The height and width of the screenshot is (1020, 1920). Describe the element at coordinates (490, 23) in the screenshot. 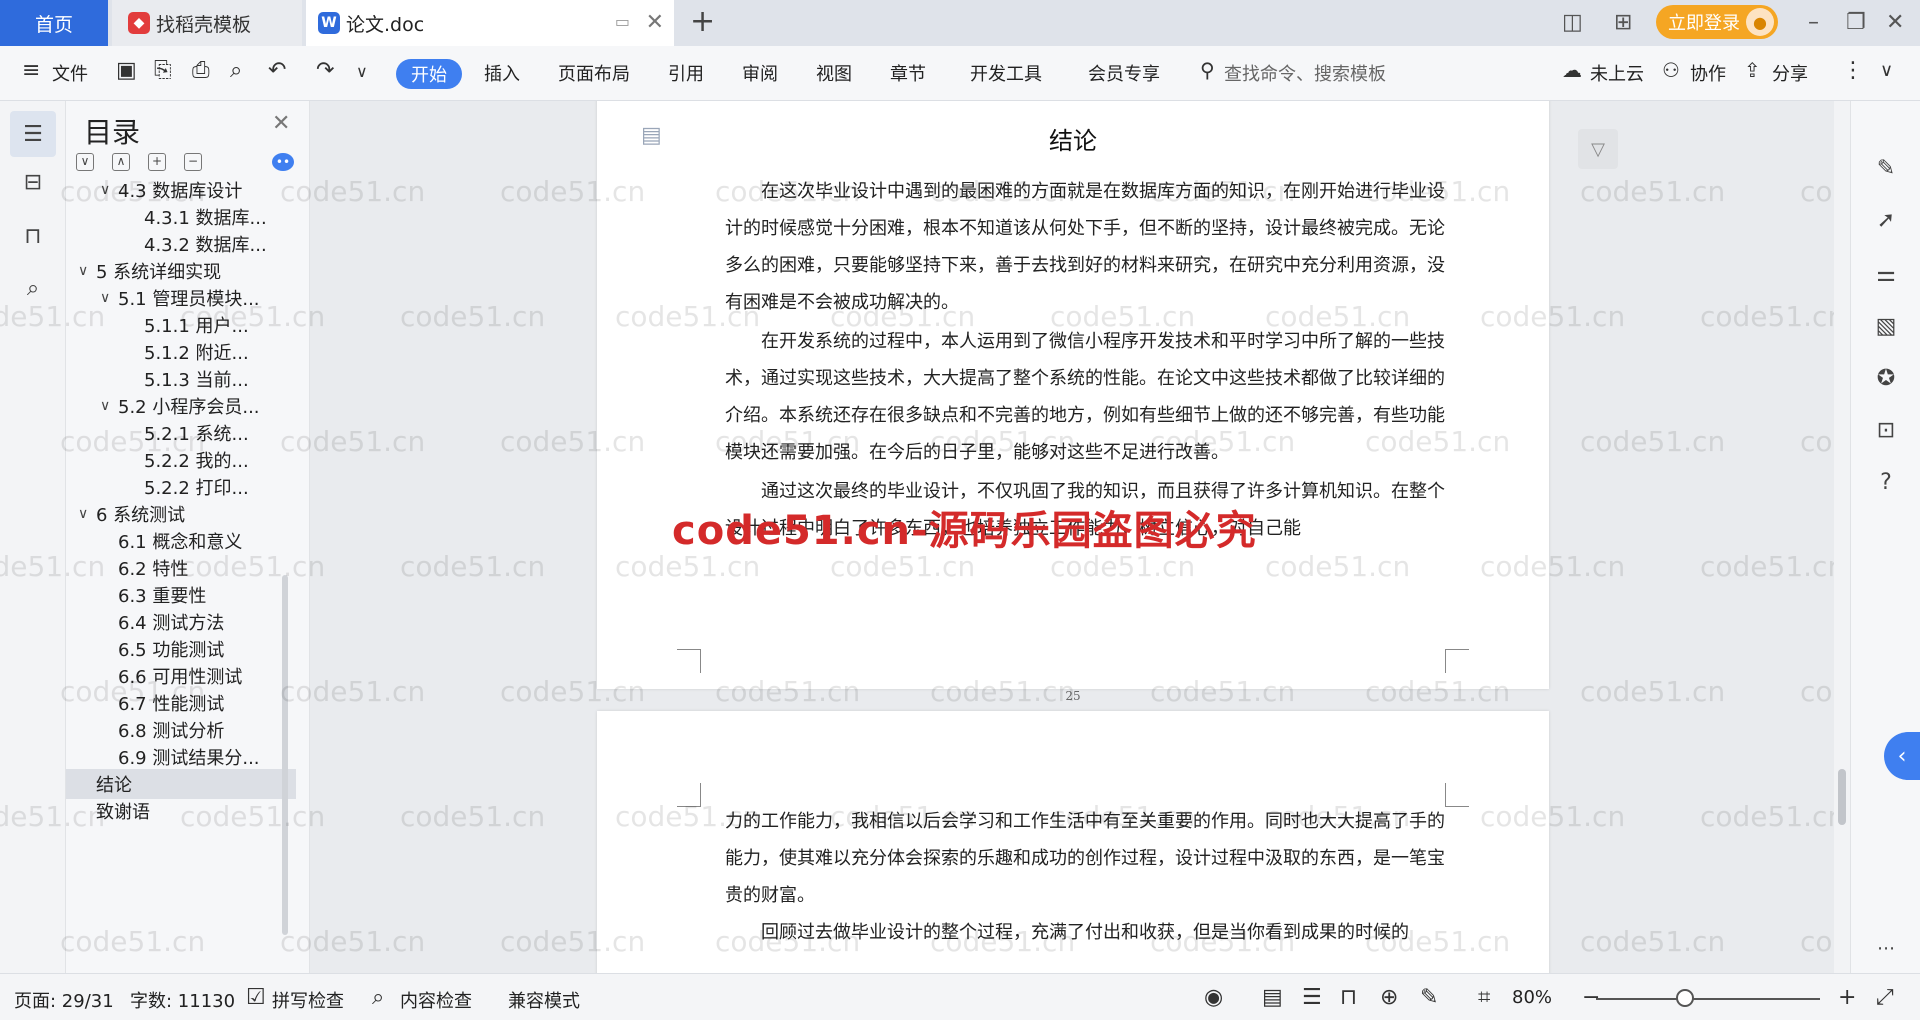

I see `tab-document: W 论文.doc ▭ ✕` at that location.